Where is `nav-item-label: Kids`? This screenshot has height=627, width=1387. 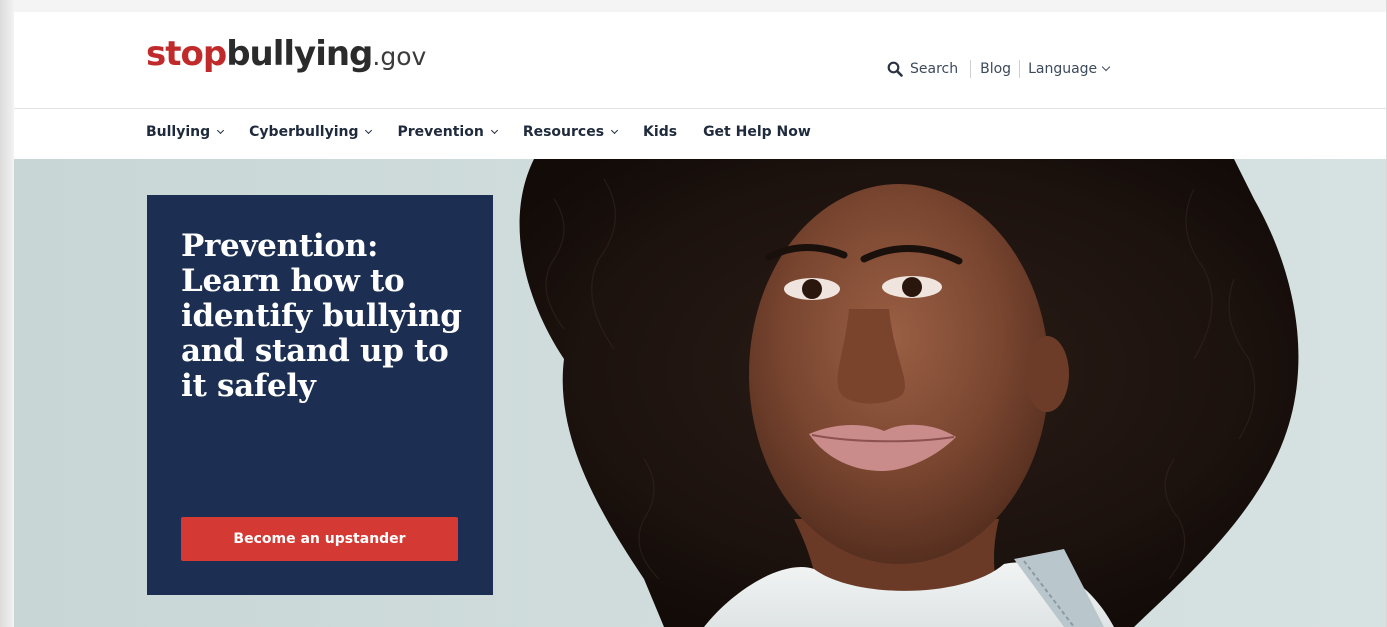
nav-item-label: Kids is located at coordinates (660, 132).